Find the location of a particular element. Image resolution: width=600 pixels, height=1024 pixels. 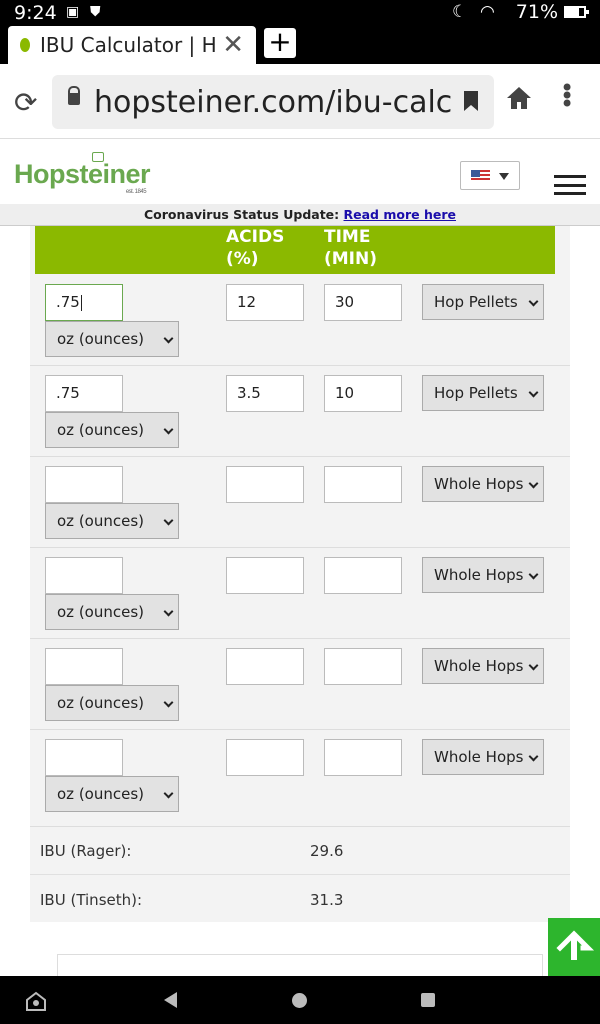

country-selector is located at coordinates (490, 175).